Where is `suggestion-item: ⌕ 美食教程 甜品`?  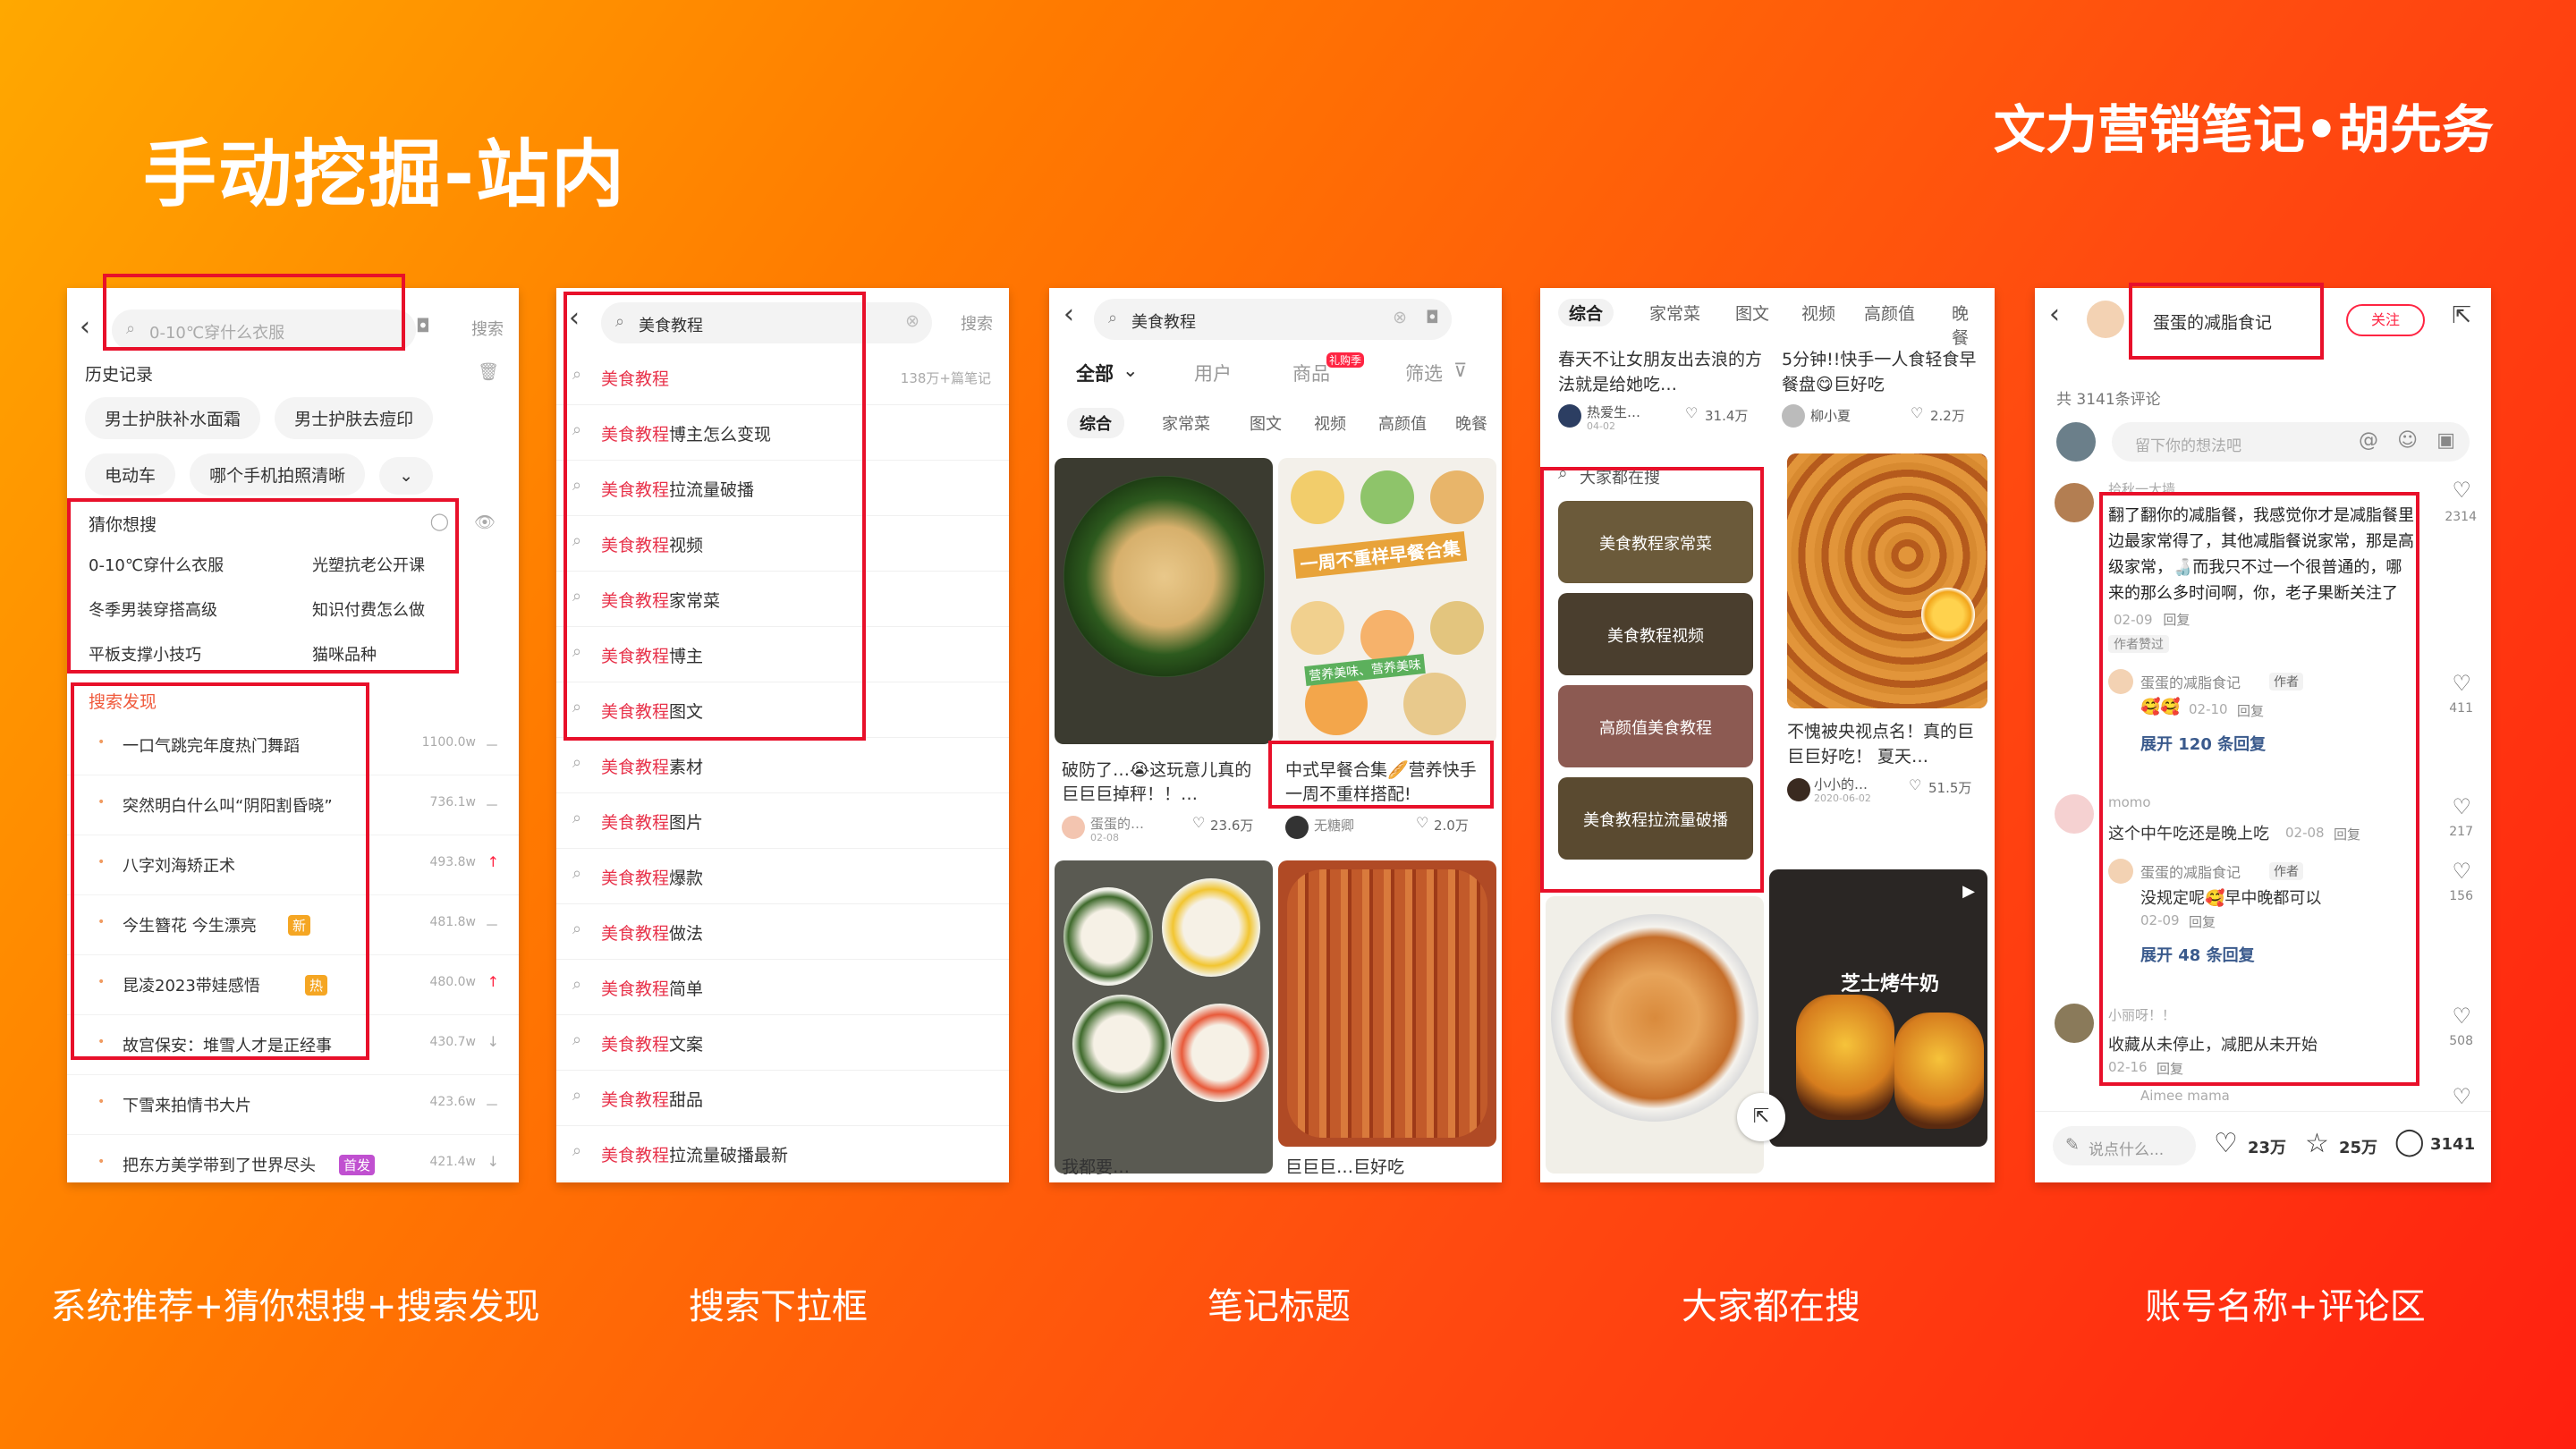
suggestion-item: ⌕ 美食教程 甜品 is located at coordinates (782, 1098).